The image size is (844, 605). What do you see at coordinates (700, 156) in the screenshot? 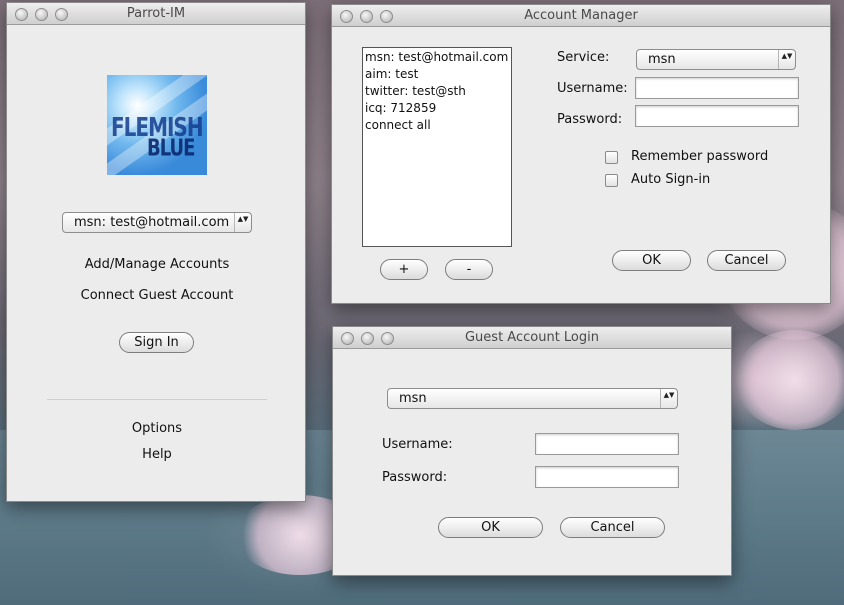
I see `remember-password-label: Remember password` at bounding box center [700, 156].